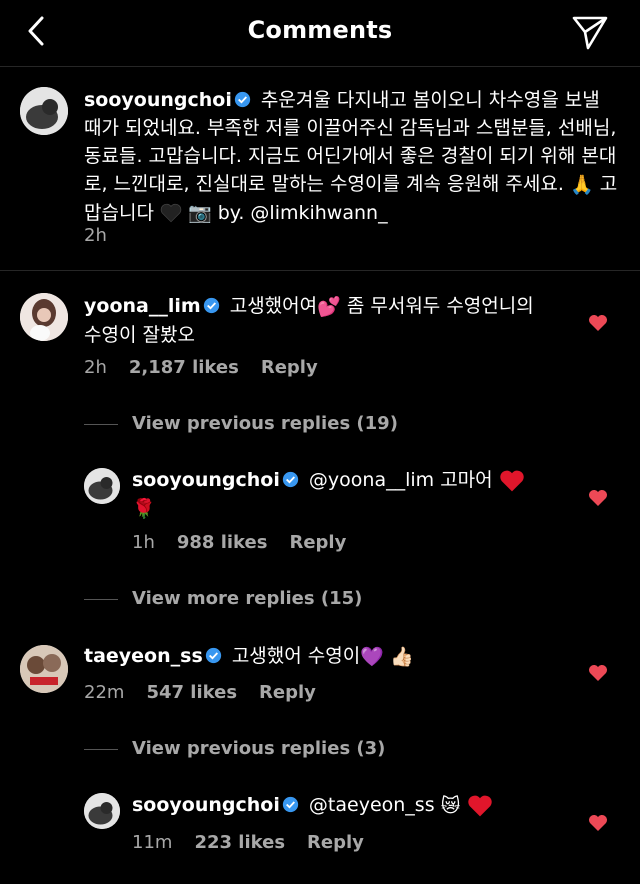  I want to click on reply-text: sooyoungchoi @taeyeon_ss 😿, so click(352, 805).